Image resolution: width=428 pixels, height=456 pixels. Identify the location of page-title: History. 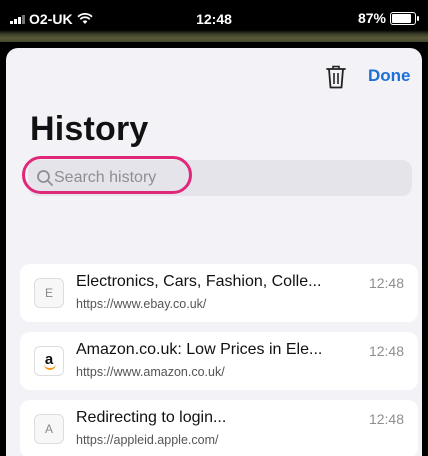
(89, 129).